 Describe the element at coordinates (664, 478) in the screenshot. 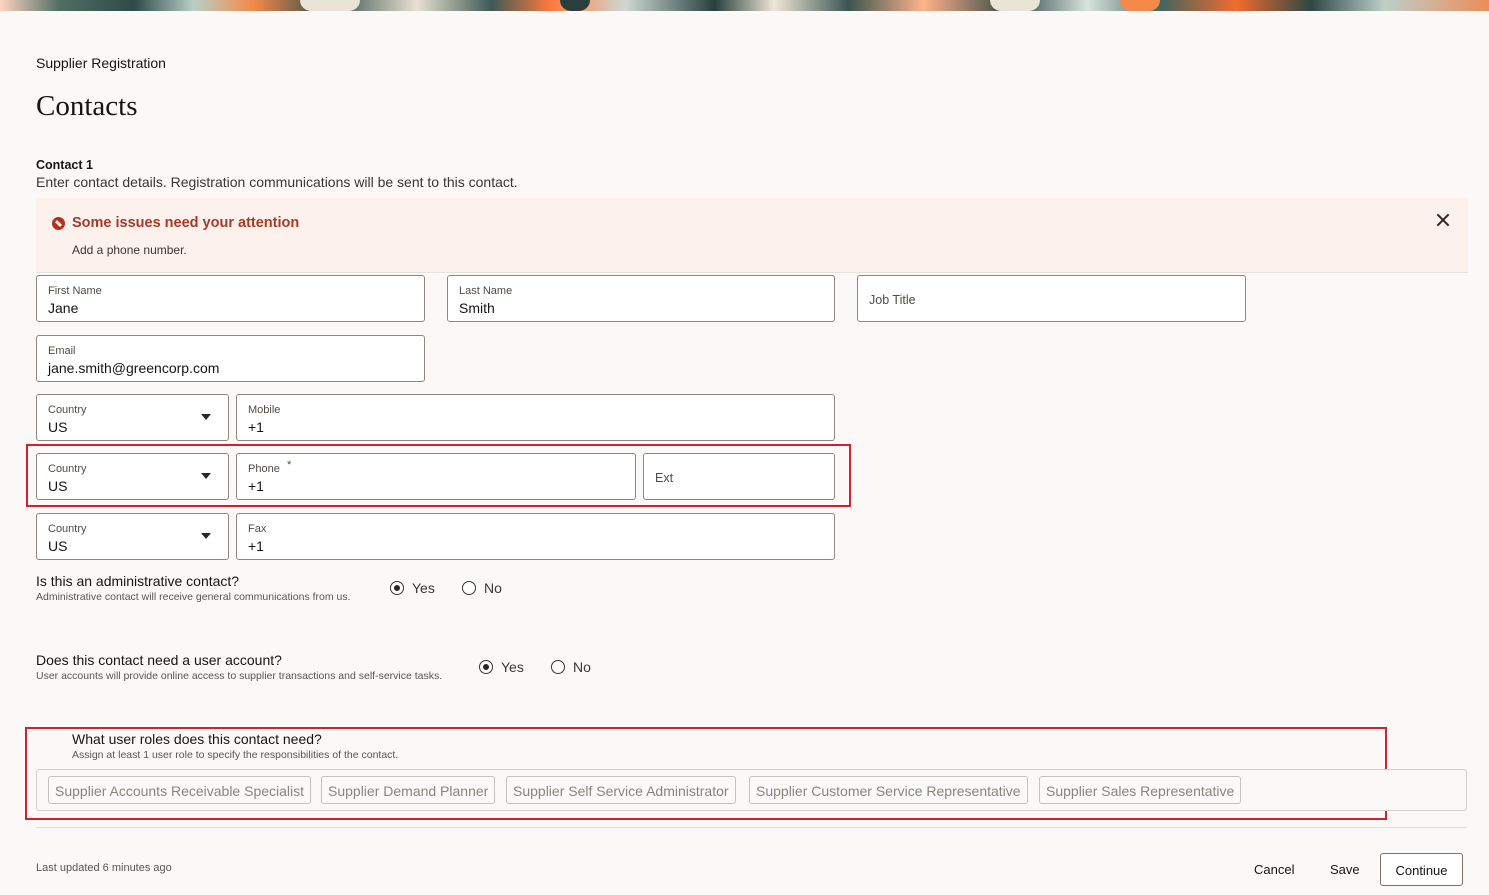

I see `ext-placeholder: Ext` at that location.